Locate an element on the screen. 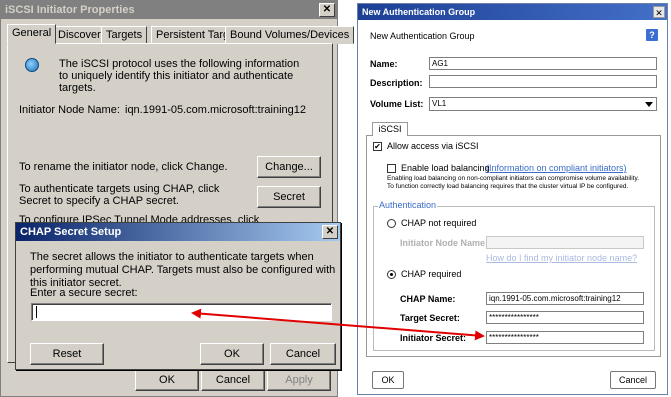  allow-access-label: Allow access via iSCSI is located at coordinates (433, 146).